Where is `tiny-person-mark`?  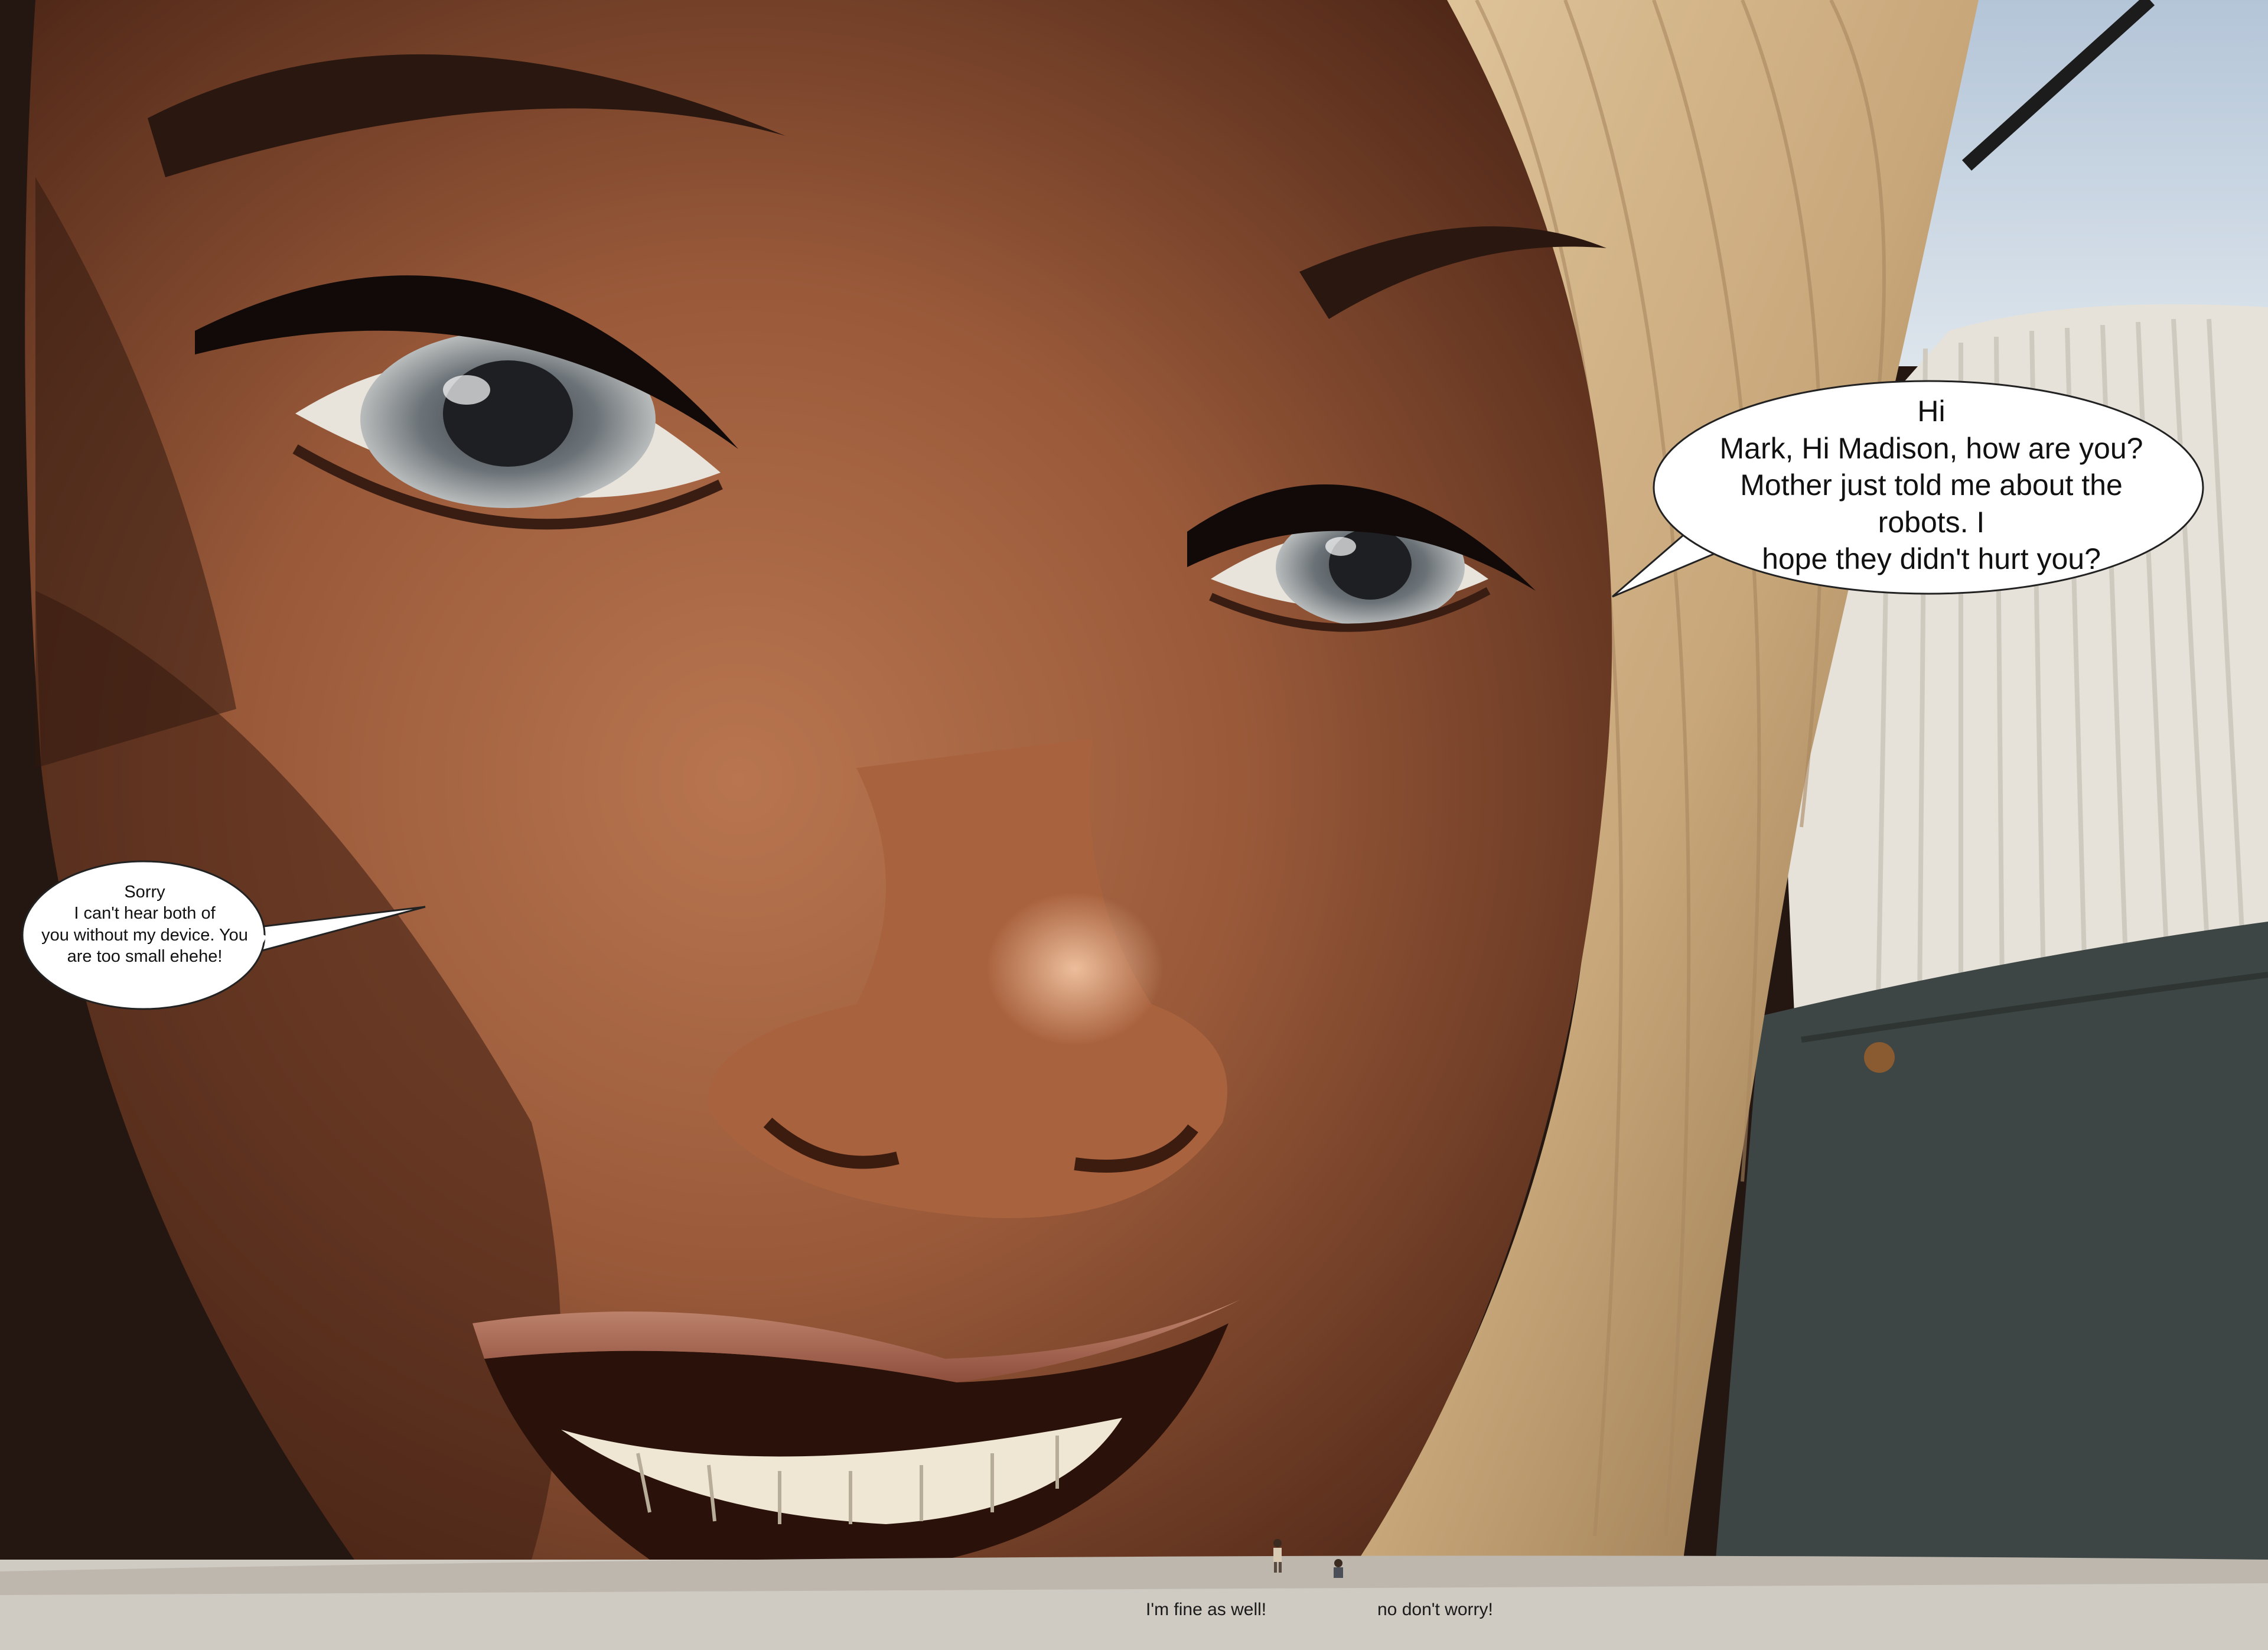 tiny-person-mark is located at coordinates (1338, 1568).